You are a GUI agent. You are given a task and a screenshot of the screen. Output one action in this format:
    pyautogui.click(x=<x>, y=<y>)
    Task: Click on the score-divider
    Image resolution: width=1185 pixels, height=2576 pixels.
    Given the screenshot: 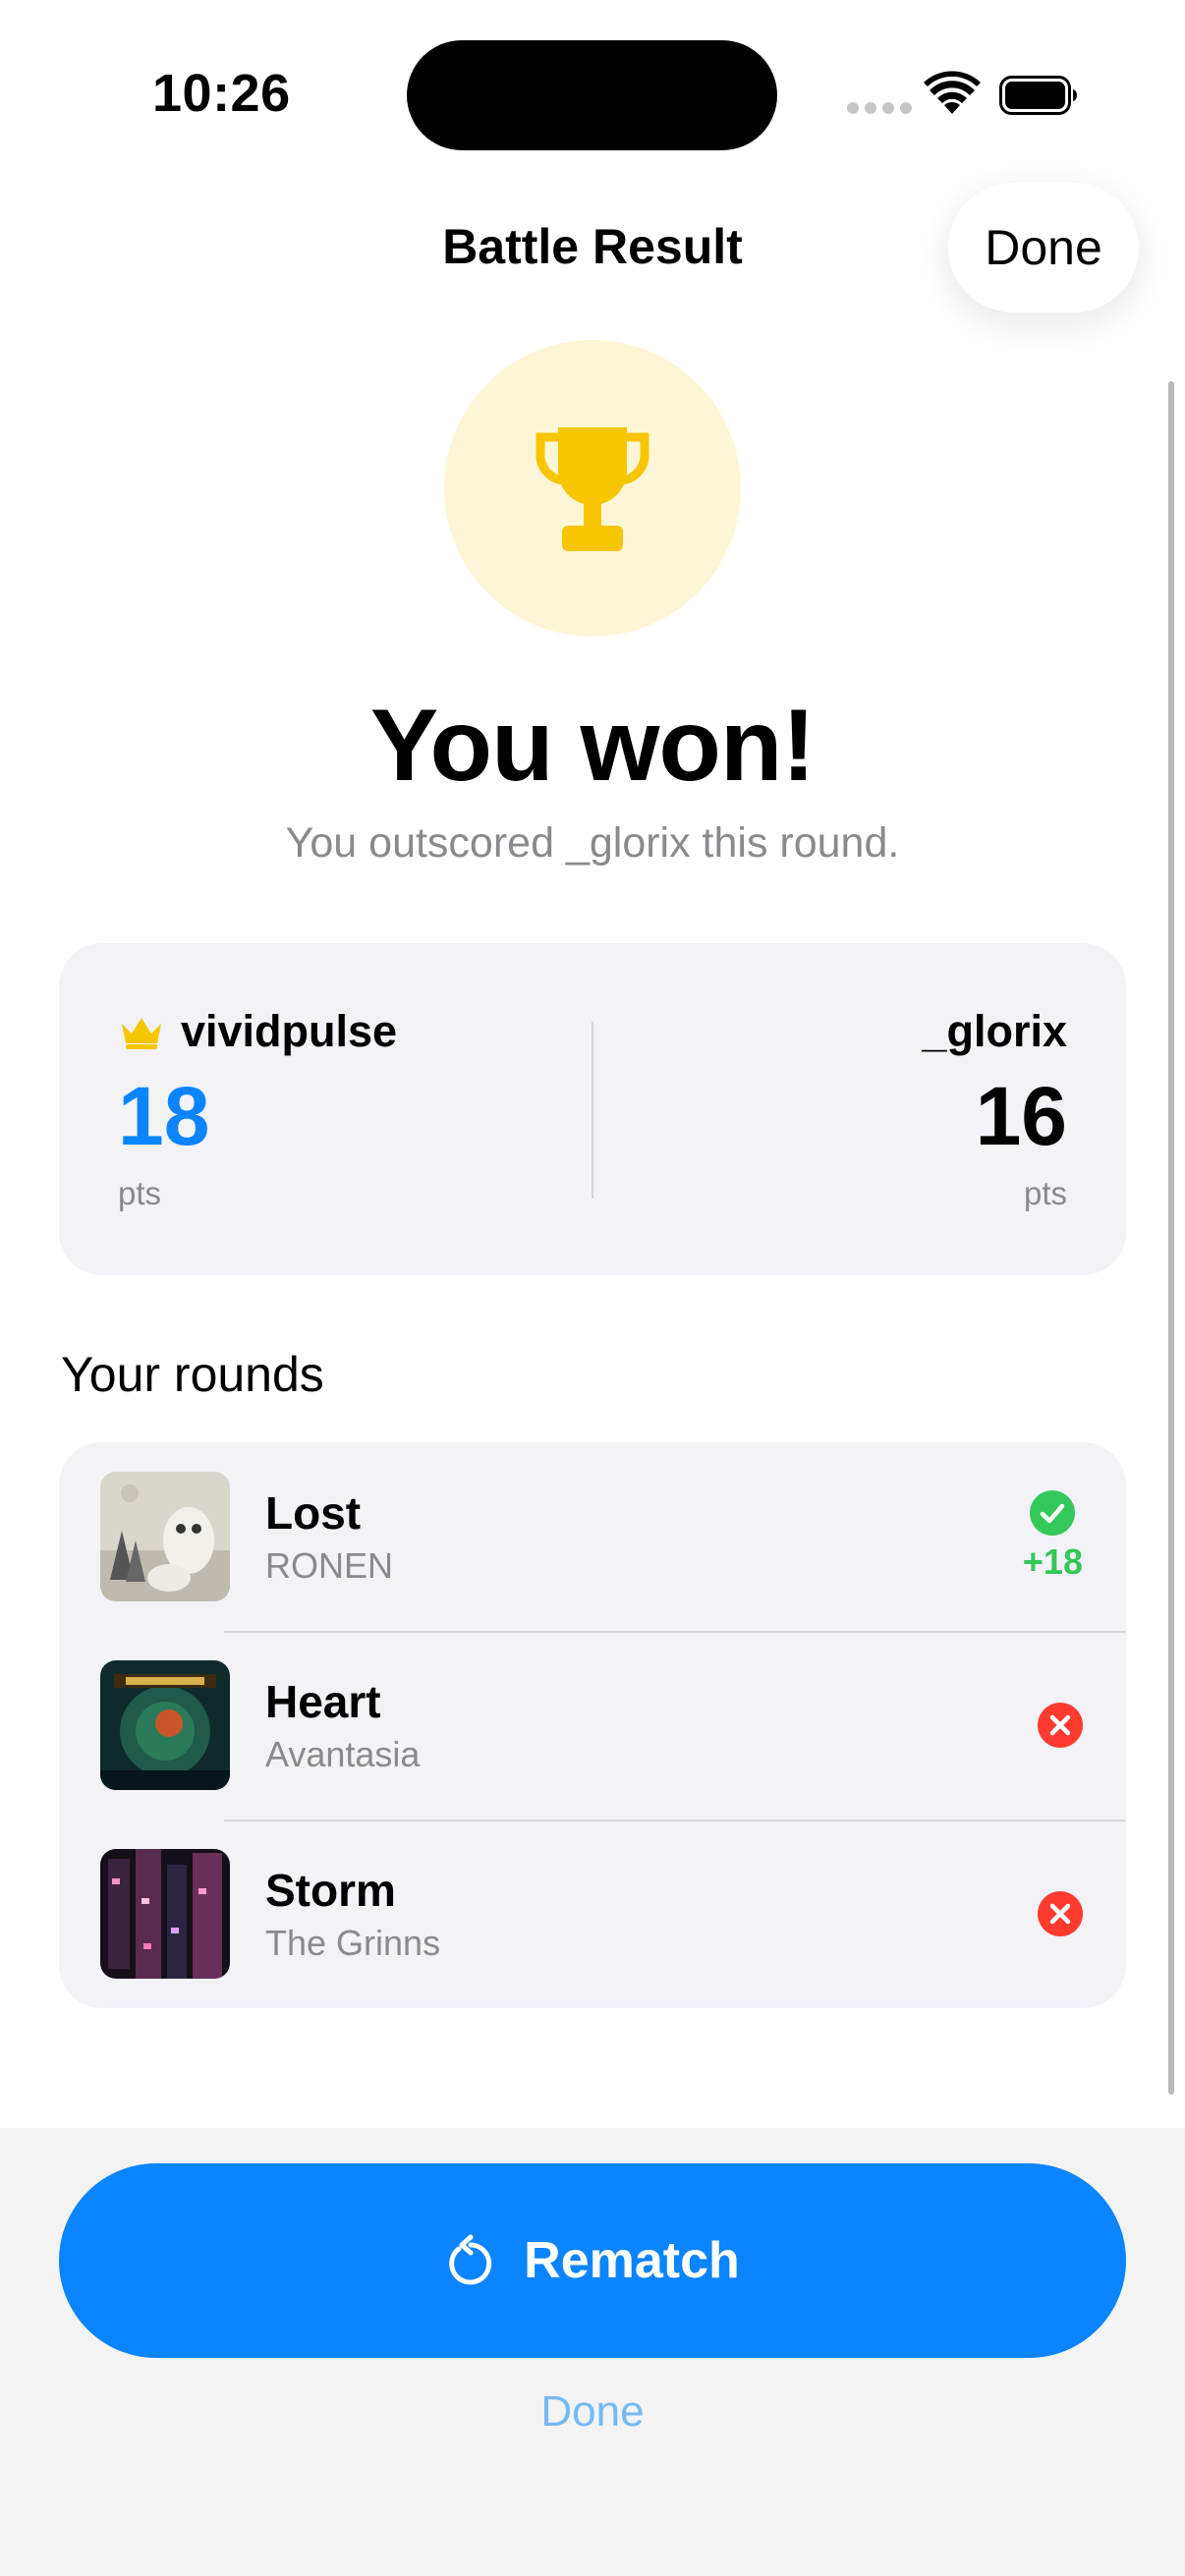 What is the action you would take?
    pyautogui.click(x=592, y=1110)
    